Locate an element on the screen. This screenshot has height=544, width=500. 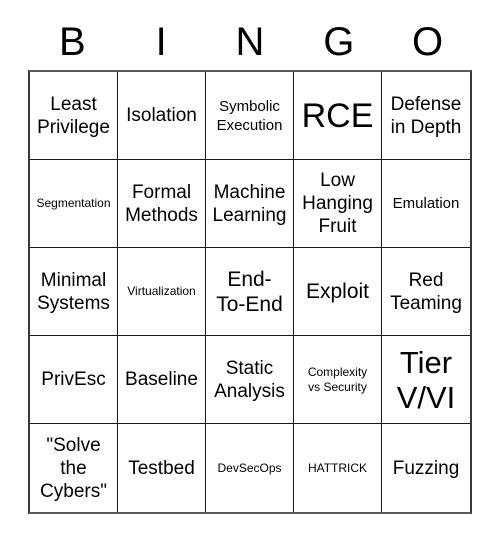
header-letter-o: O is located at coordinates (428, 42).